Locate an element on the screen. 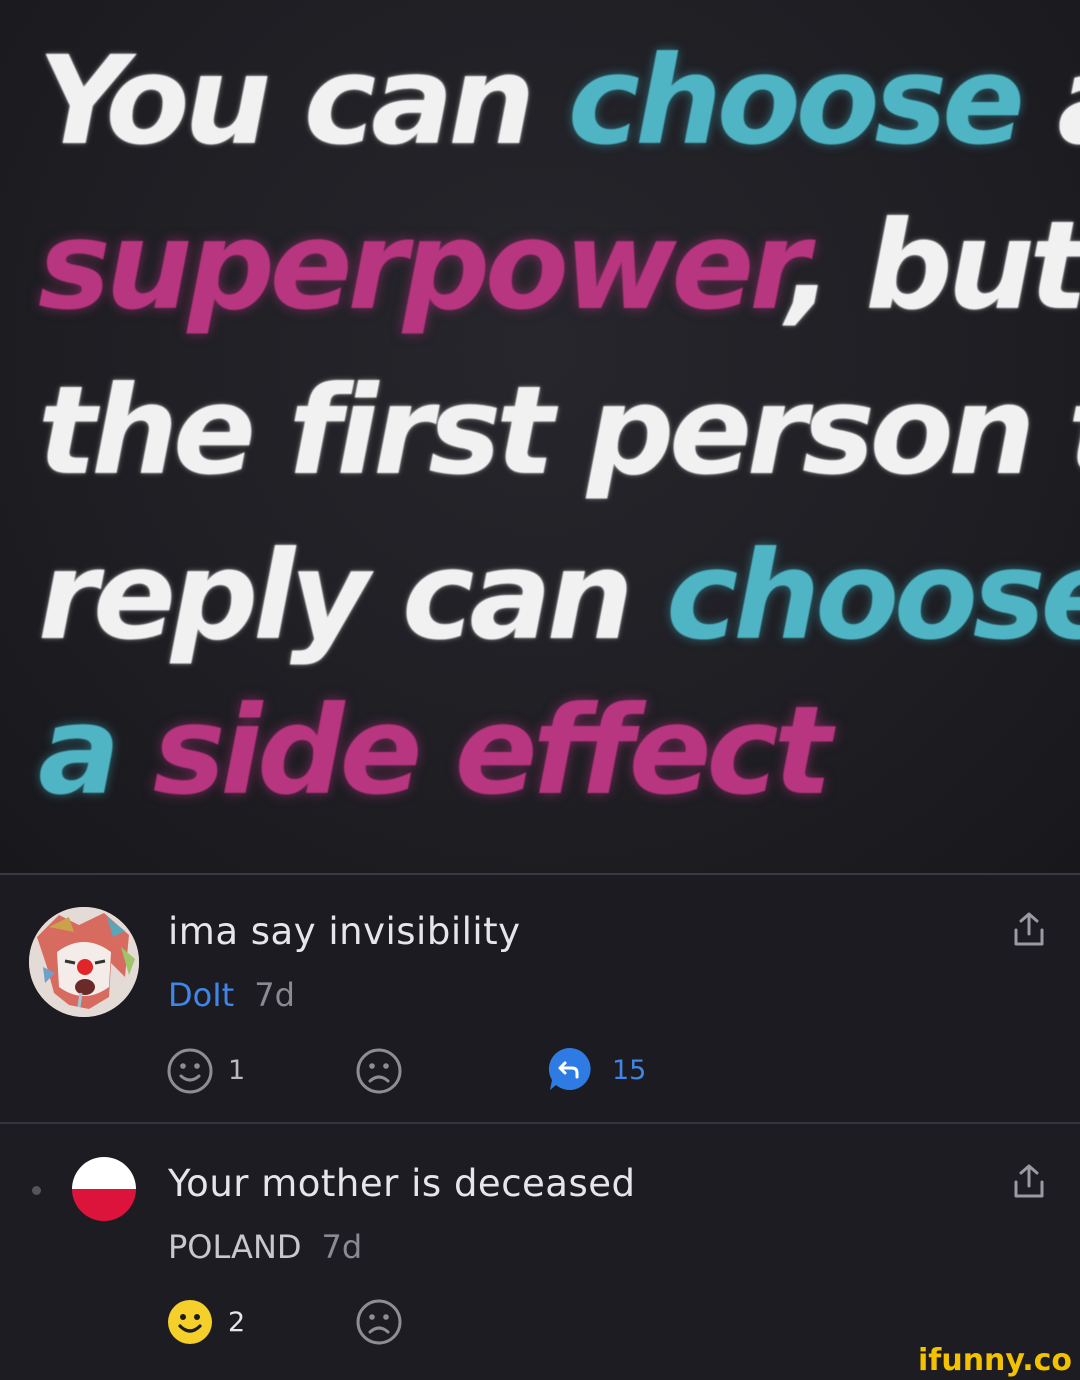 This screenshot has width=1080, height=1380. comment-meta: DoIt 7d is located at coordinates (231, 995).